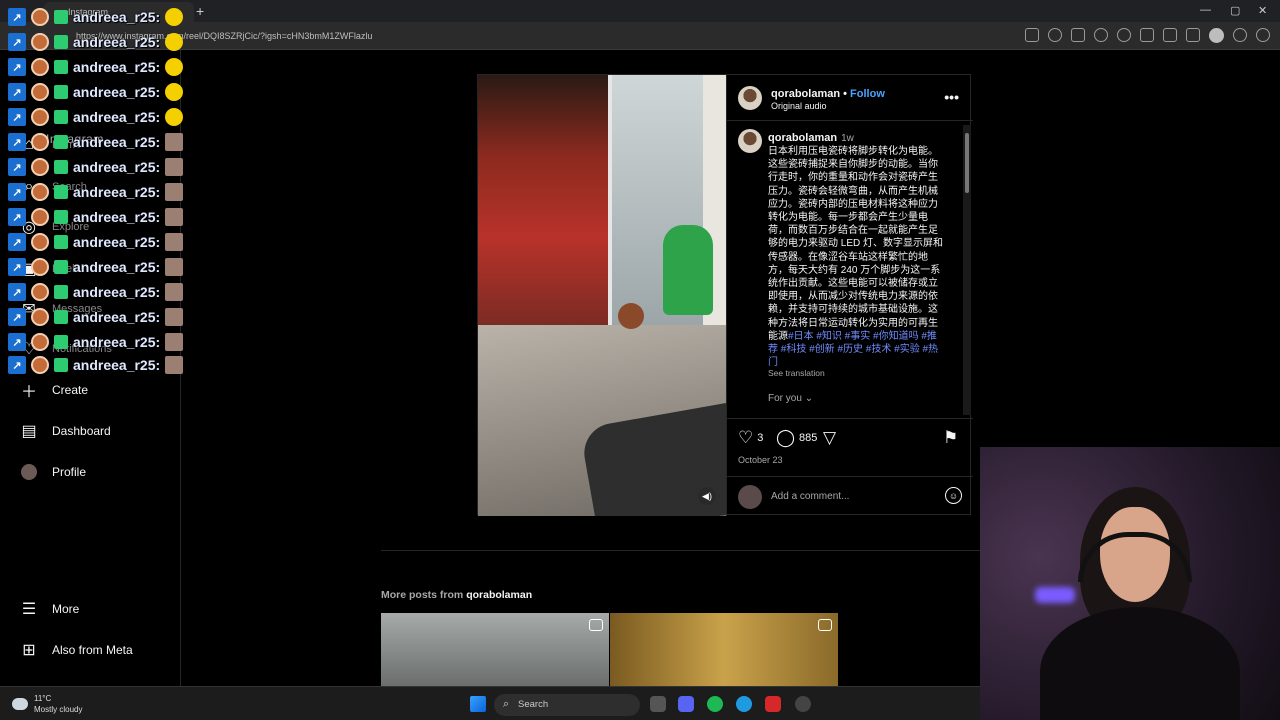 This screenshot has width=1280, height=720. What do you see at coordinates (825, 625) in the screenshot?
I see `reel-icon` at bounding box center [825, 625].